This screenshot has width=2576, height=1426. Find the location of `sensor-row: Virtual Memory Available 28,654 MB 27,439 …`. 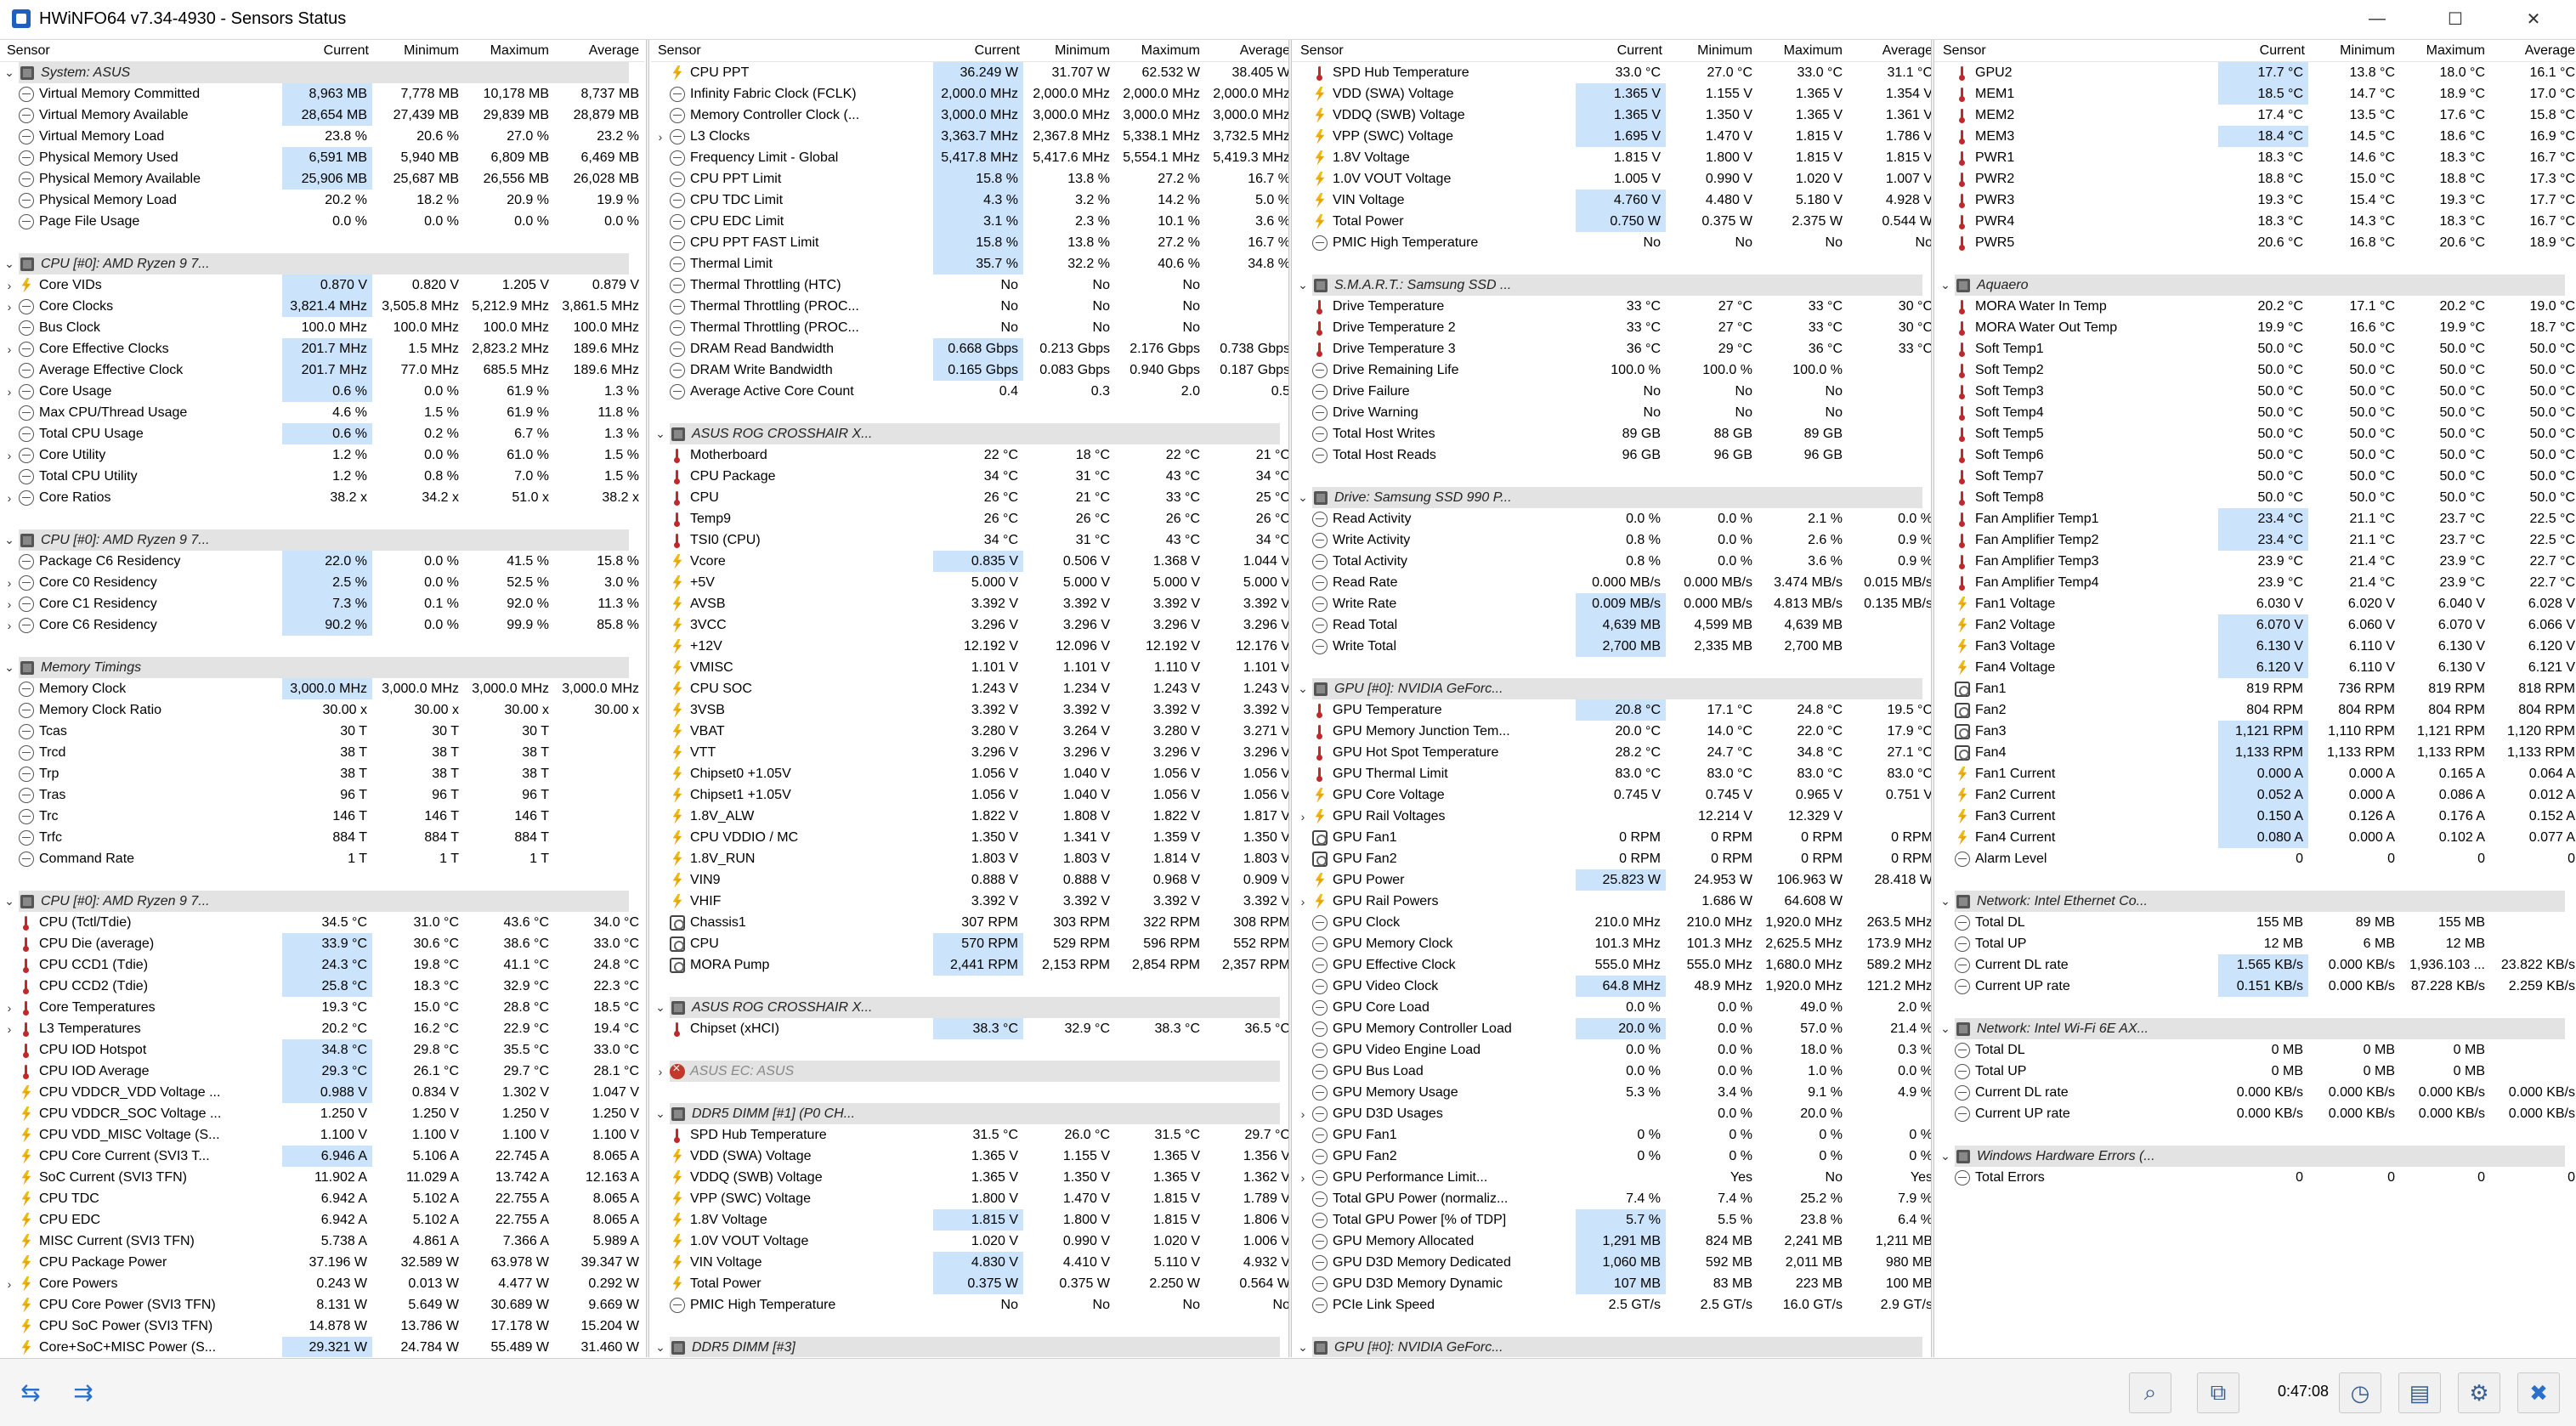

sensor-row: Virtual Memory Available 28,654 MB 27,439 … is located at coordinates (322, 115).